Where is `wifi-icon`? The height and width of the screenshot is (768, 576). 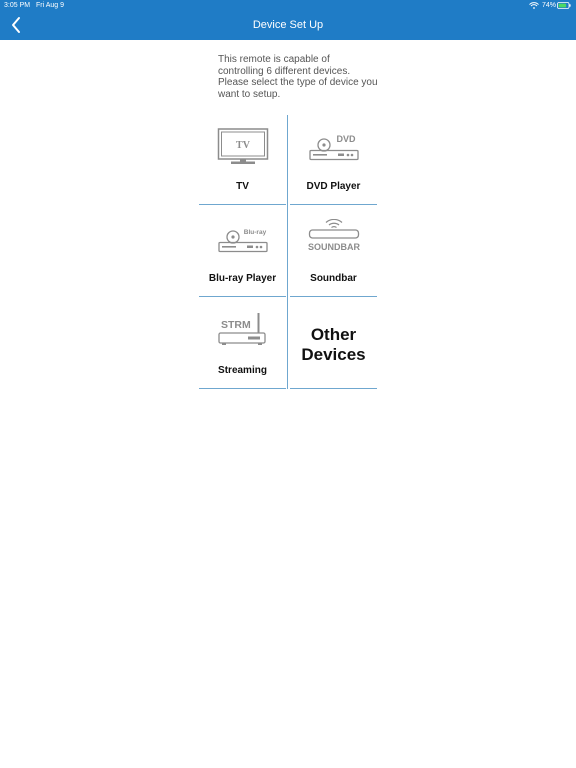 wifi-icon is located at coordinates (534, 5).